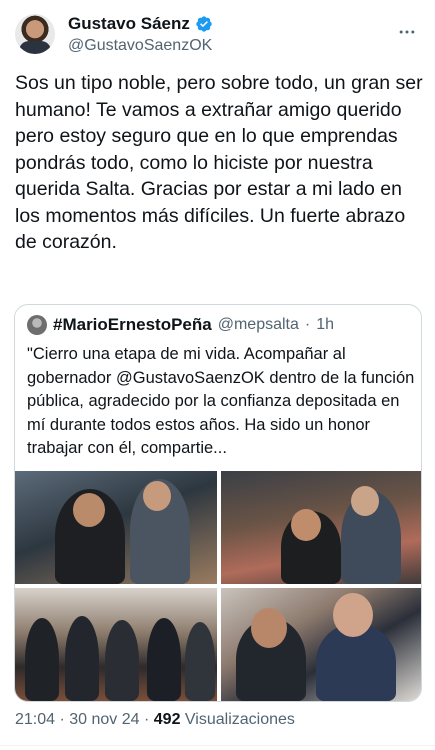 This screenshot has width=435, height=750. I want to click on quoted-author-display-name: #MarioErnestoPeña, so click(132, 324).